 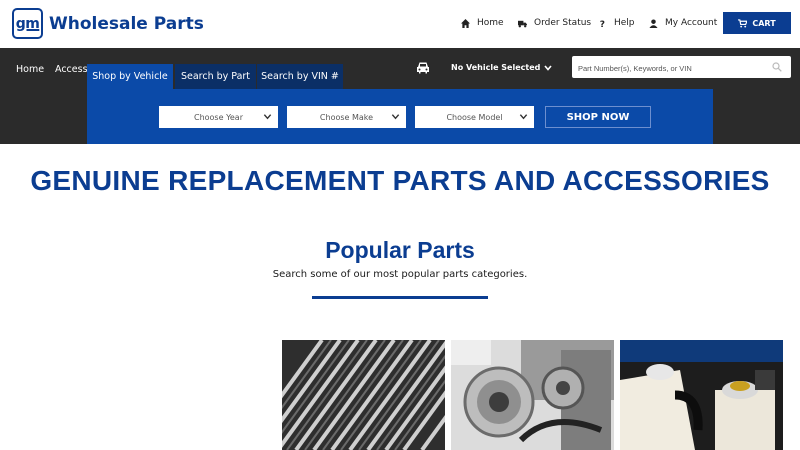 What do you see at coordinates (30, 69) in the screenshot?
I see `nav-home: Home` at bounding box center [30, 69].